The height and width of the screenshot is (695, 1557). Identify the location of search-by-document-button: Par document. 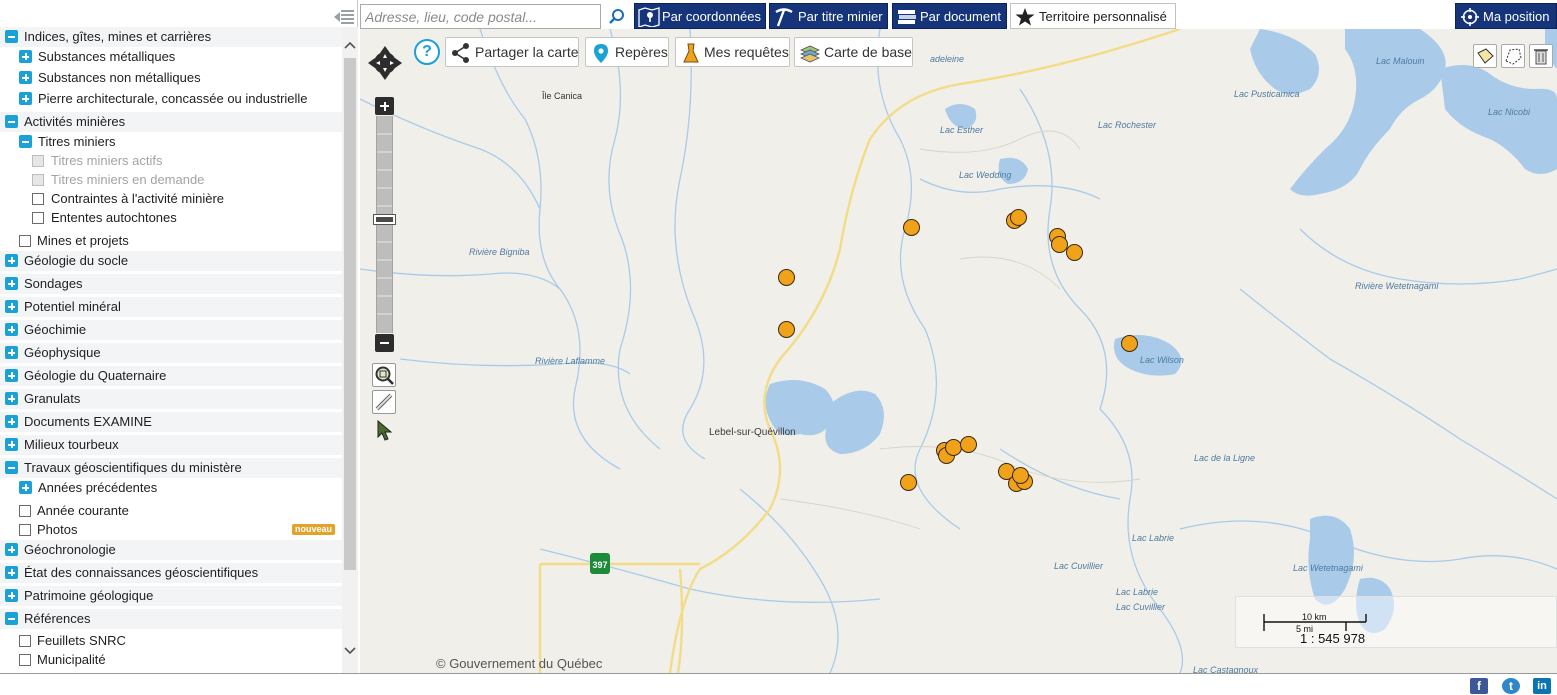
(949, 16).